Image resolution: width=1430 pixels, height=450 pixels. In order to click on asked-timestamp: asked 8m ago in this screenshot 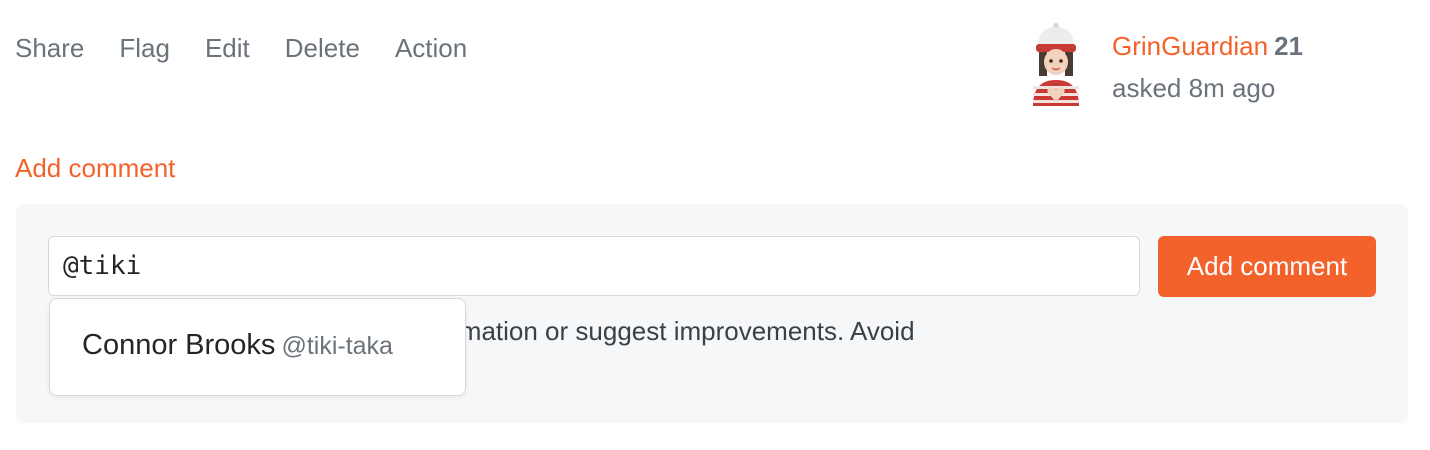, I will do `click(1194, 88)`.